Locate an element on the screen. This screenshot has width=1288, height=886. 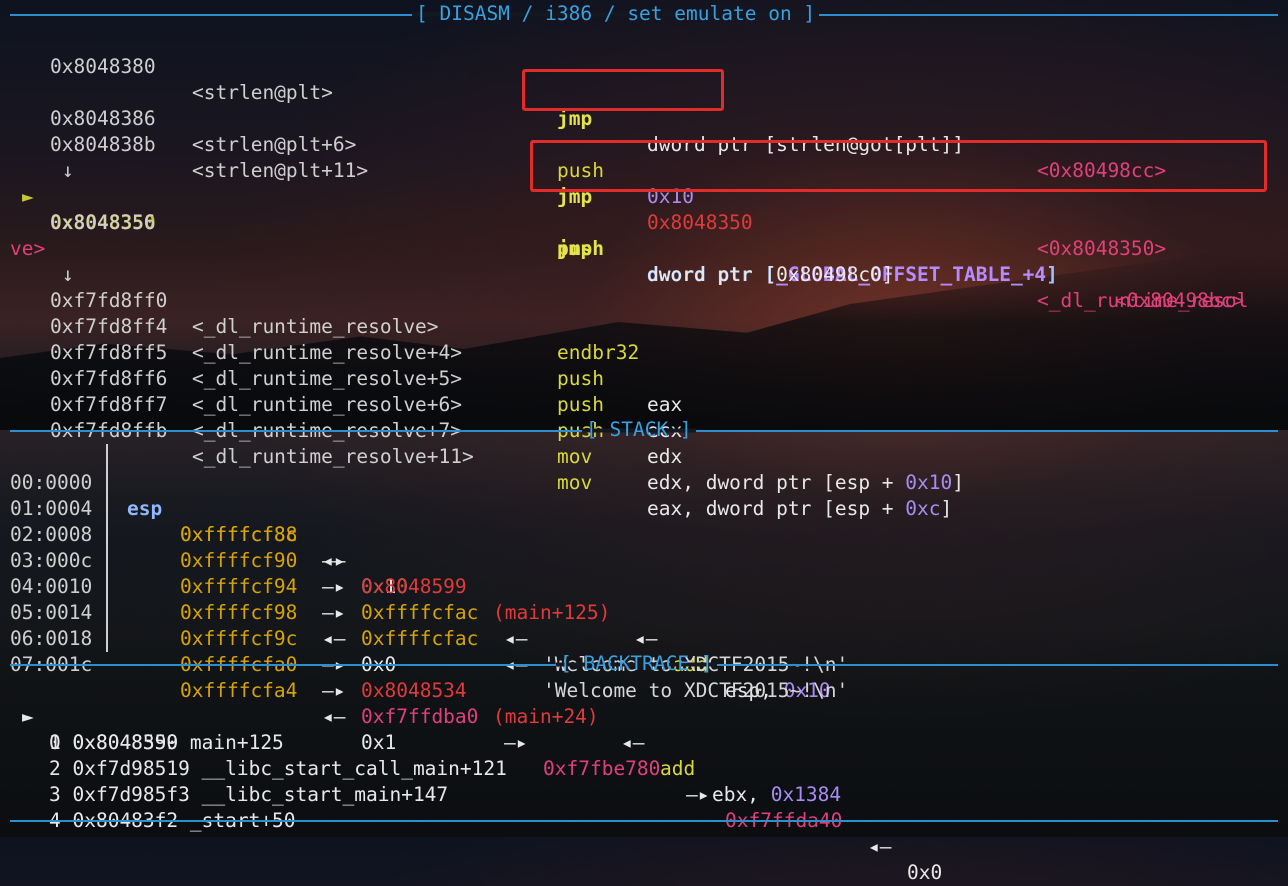
stack-pointer-symbol: (main+125) is located at coordinates (552, 612).